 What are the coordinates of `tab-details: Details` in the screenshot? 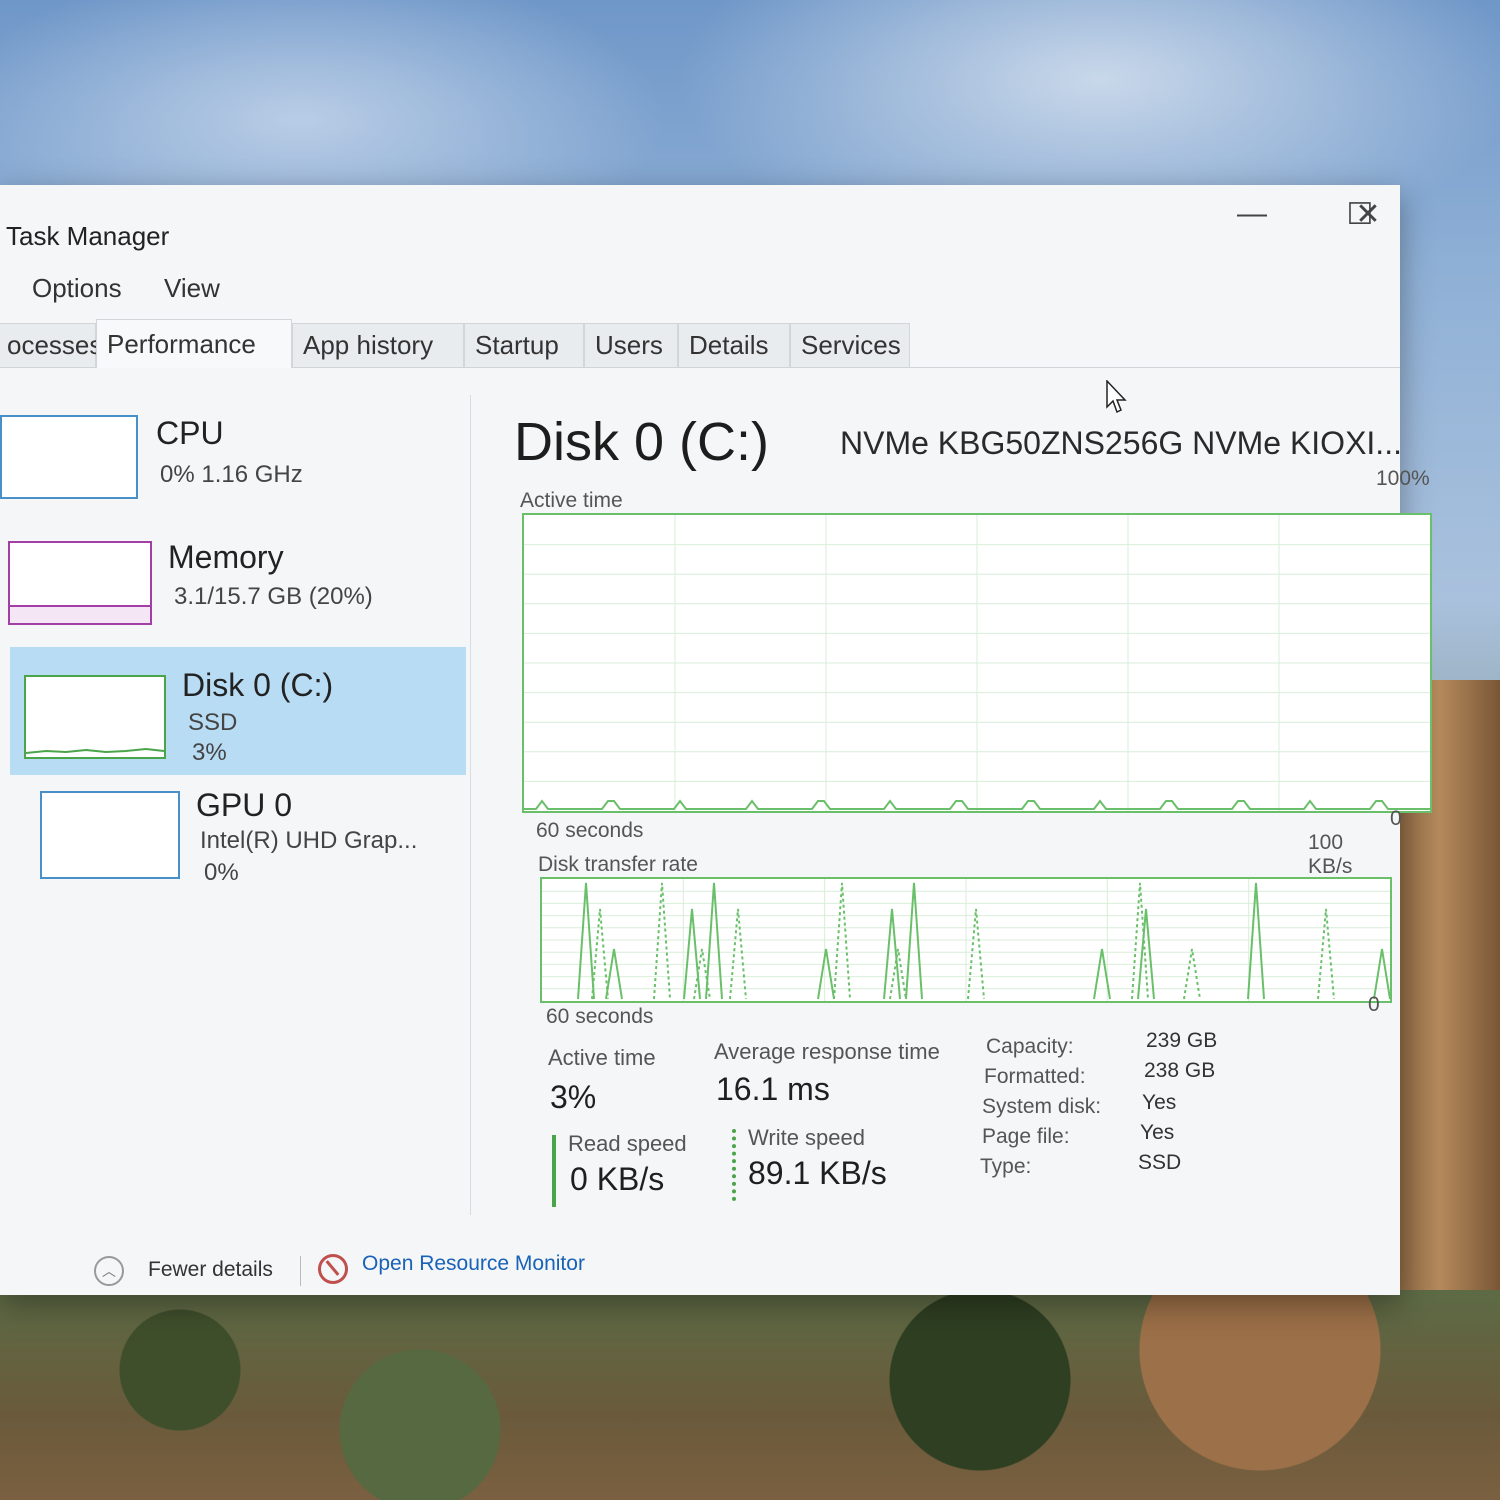 It's located at (734, 345).